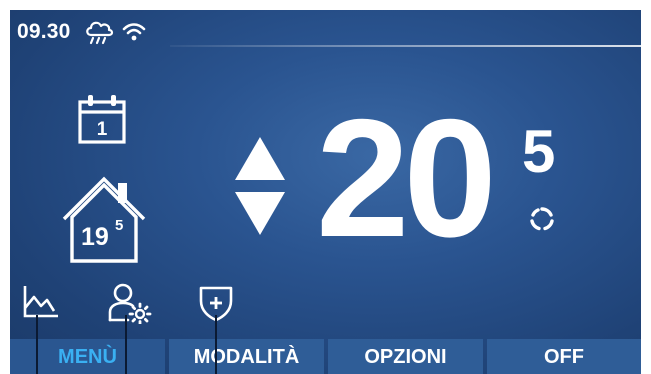  I want to click on bottom-tab-bar: MENÙ MODALITÀ OPZIONI OFF, so click(325, 356).